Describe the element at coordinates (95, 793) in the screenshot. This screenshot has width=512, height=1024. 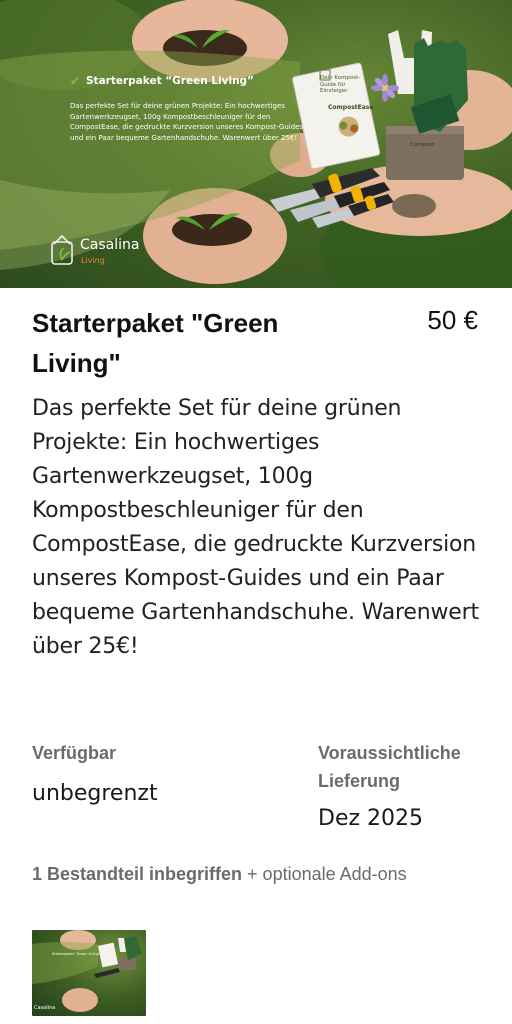
I see `availability-value: unbegrenzt` at that location.